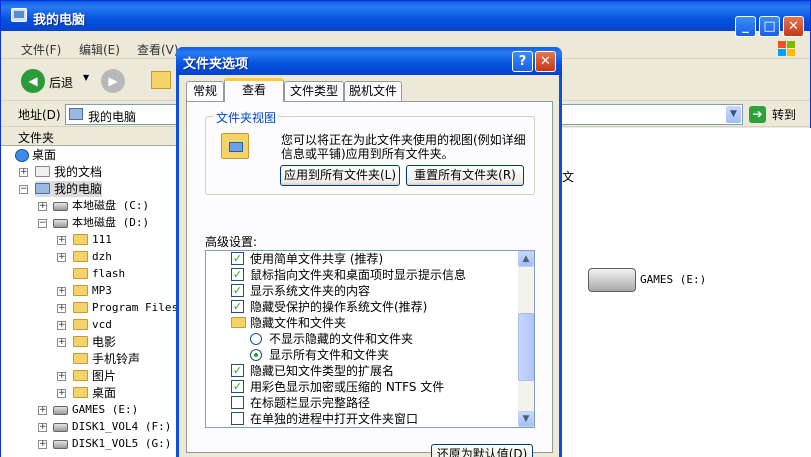  Describe the element at coordinates (94, 342) in the screenshot. I see `tree-item-folder: 电影` at that location.